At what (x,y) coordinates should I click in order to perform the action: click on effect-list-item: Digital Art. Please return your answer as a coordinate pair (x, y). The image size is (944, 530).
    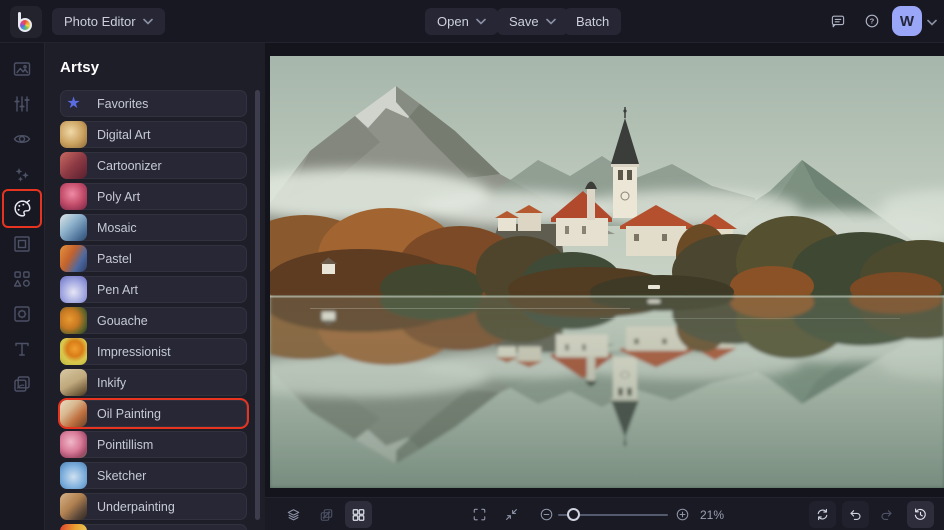
    Looking at the image, I should click on (153, 134).